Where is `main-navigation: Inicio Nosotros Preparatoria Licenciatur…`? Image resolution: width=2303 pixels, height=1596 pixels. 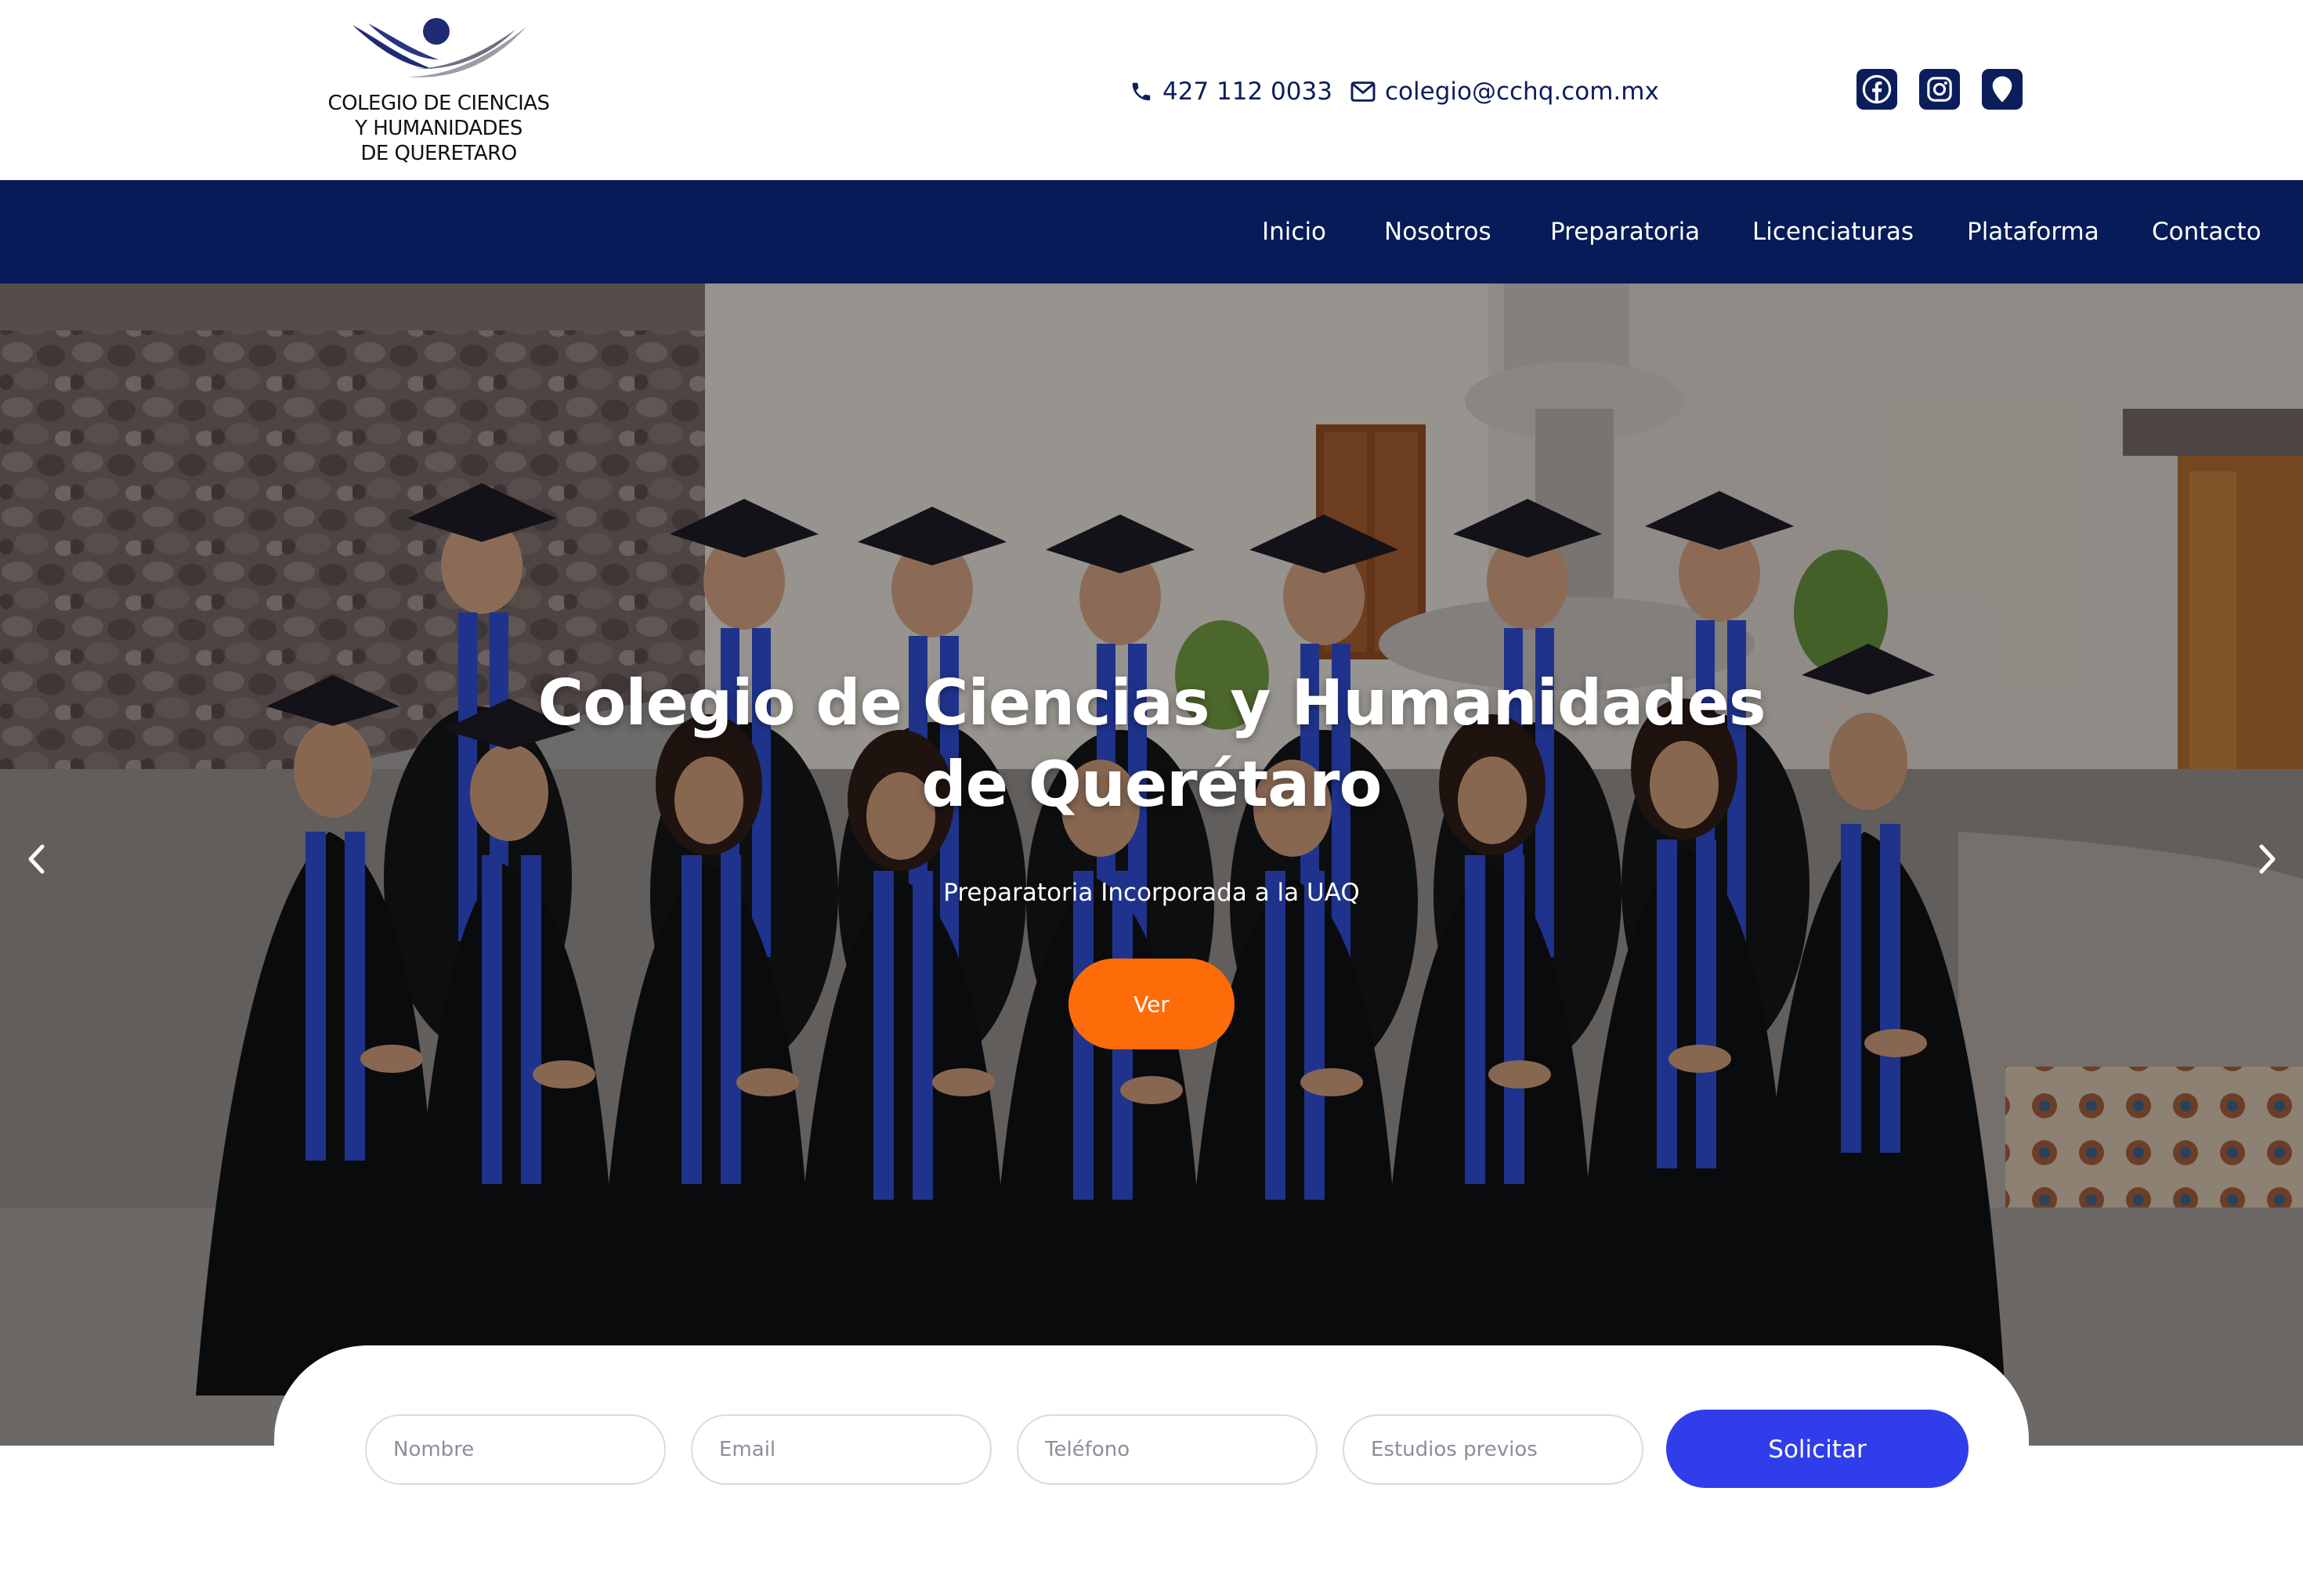
main-navigation: Inicio Nosotros Preparatoria Licenciatur… is located at coordinates (1151, 231).